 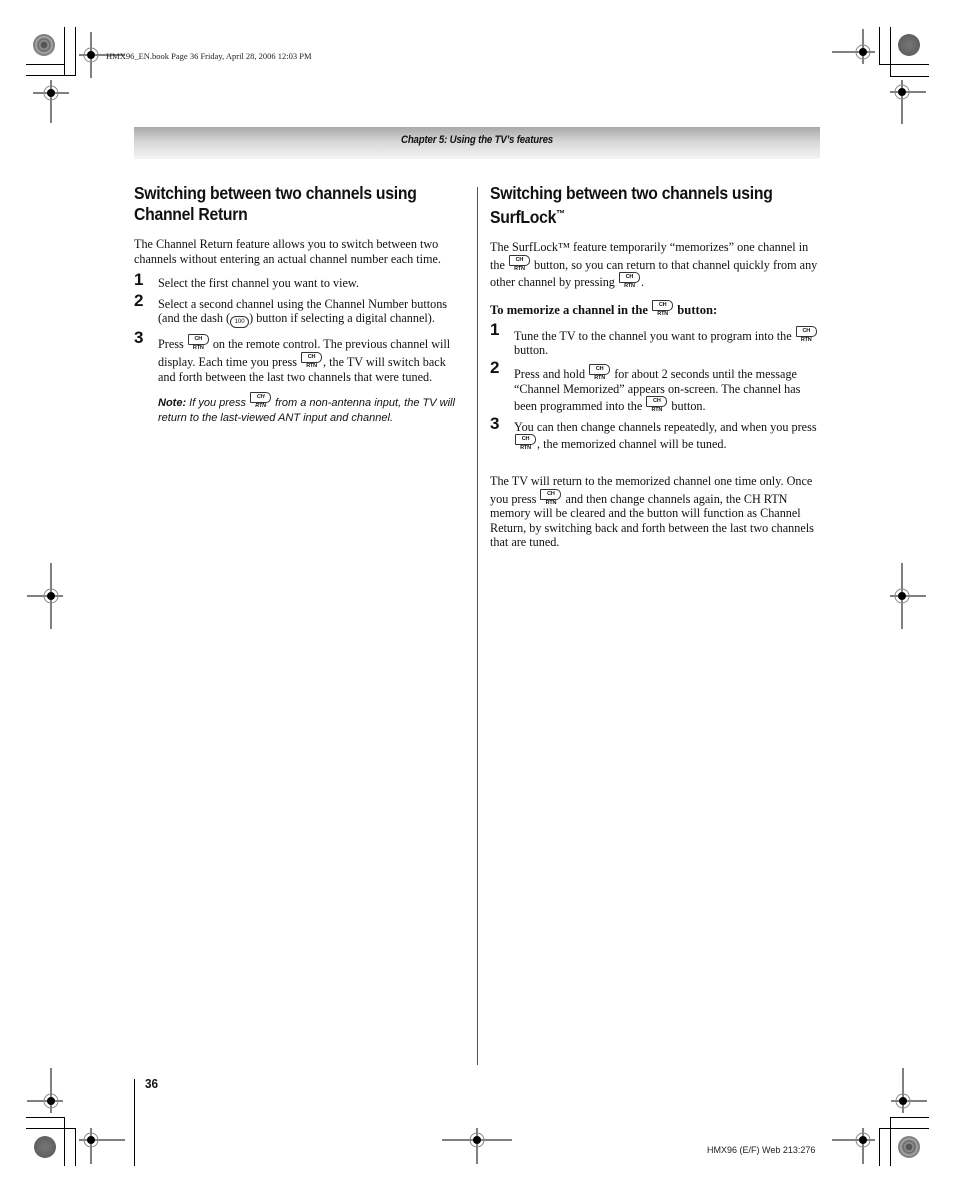 What do you see at coordinates (240, 322) in the screenshot?
I see `dash-button-icon: 100` at bounding box center [240, 322].